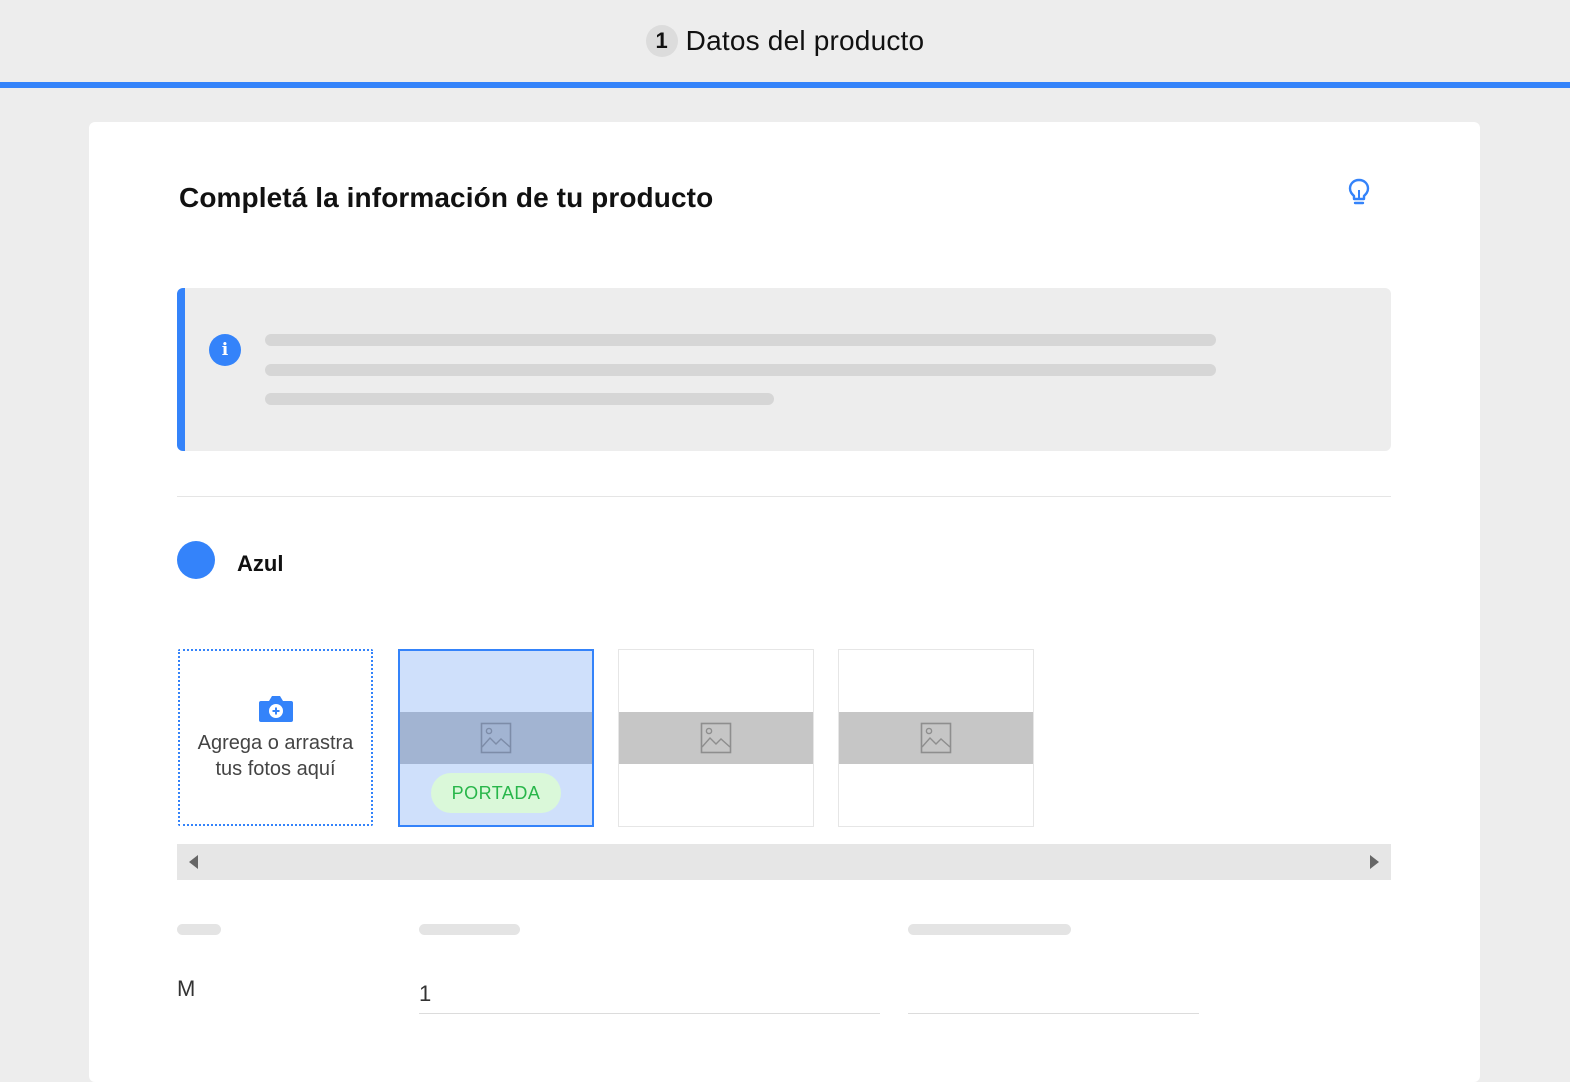 The height and width of the screenshot is (1082, 1570). I want to click on column-header-size, so click(199, 929).